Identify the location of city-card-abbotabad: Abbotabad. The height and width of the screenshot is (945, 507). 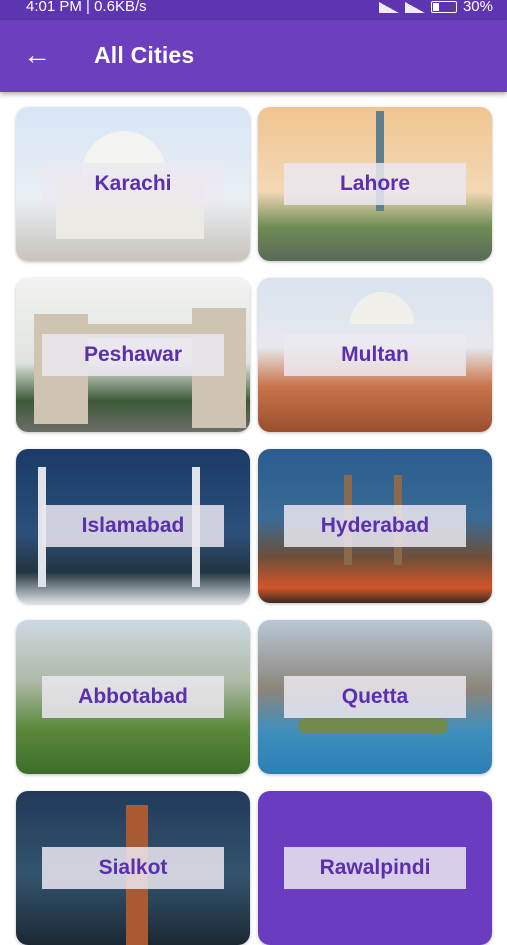
(133, 697).